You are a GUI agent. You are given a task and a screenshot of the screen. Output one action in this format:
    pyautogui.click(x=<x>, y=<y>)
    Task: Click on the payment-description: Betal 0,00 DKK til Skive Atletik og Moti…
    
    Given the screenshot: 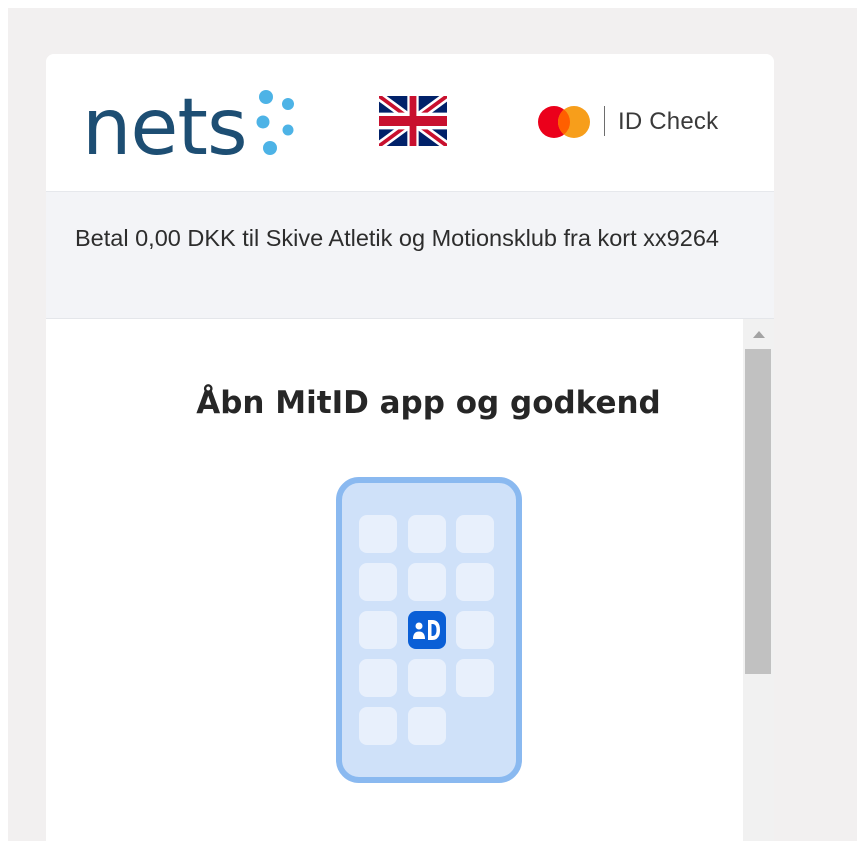 What is the action you would take?
    pyautogui.click(x=397, y=238)
    